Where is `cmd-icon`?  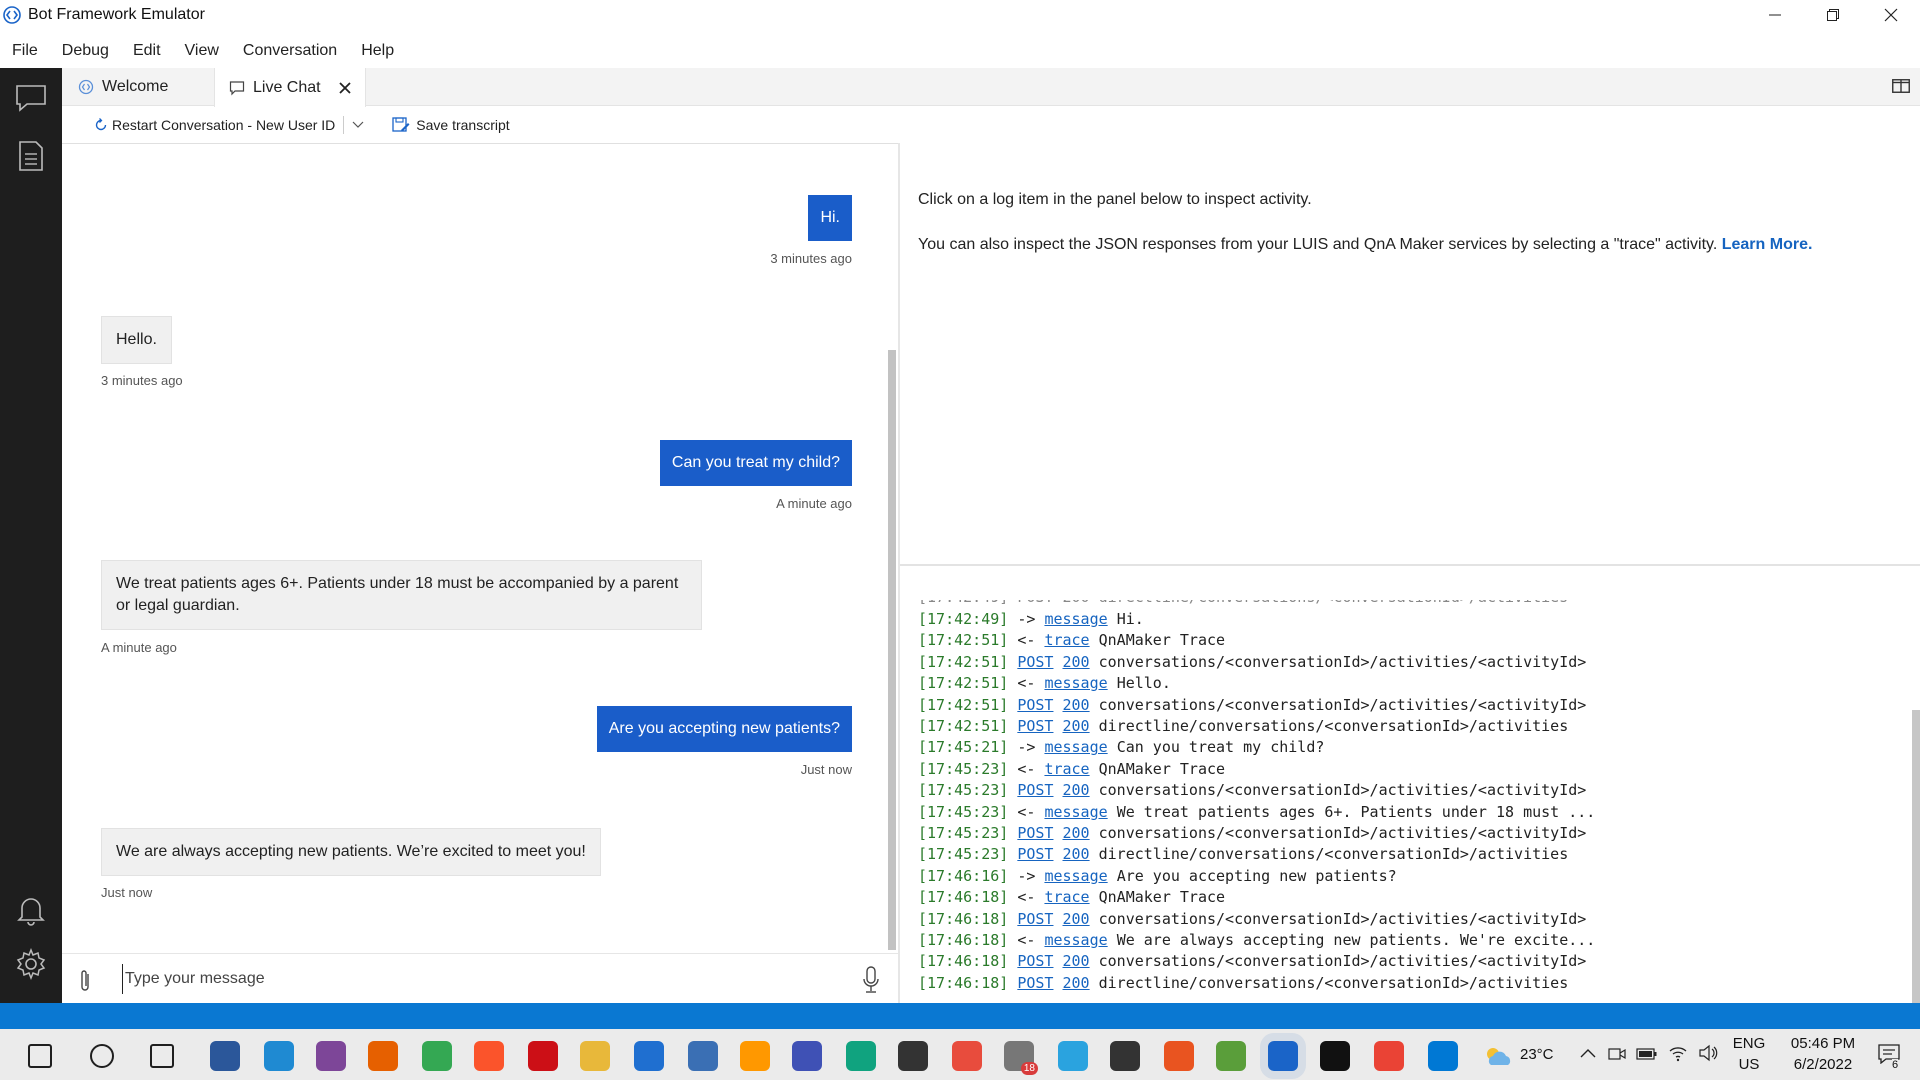 cmd-icon is located at coordinates (1335, 1056).